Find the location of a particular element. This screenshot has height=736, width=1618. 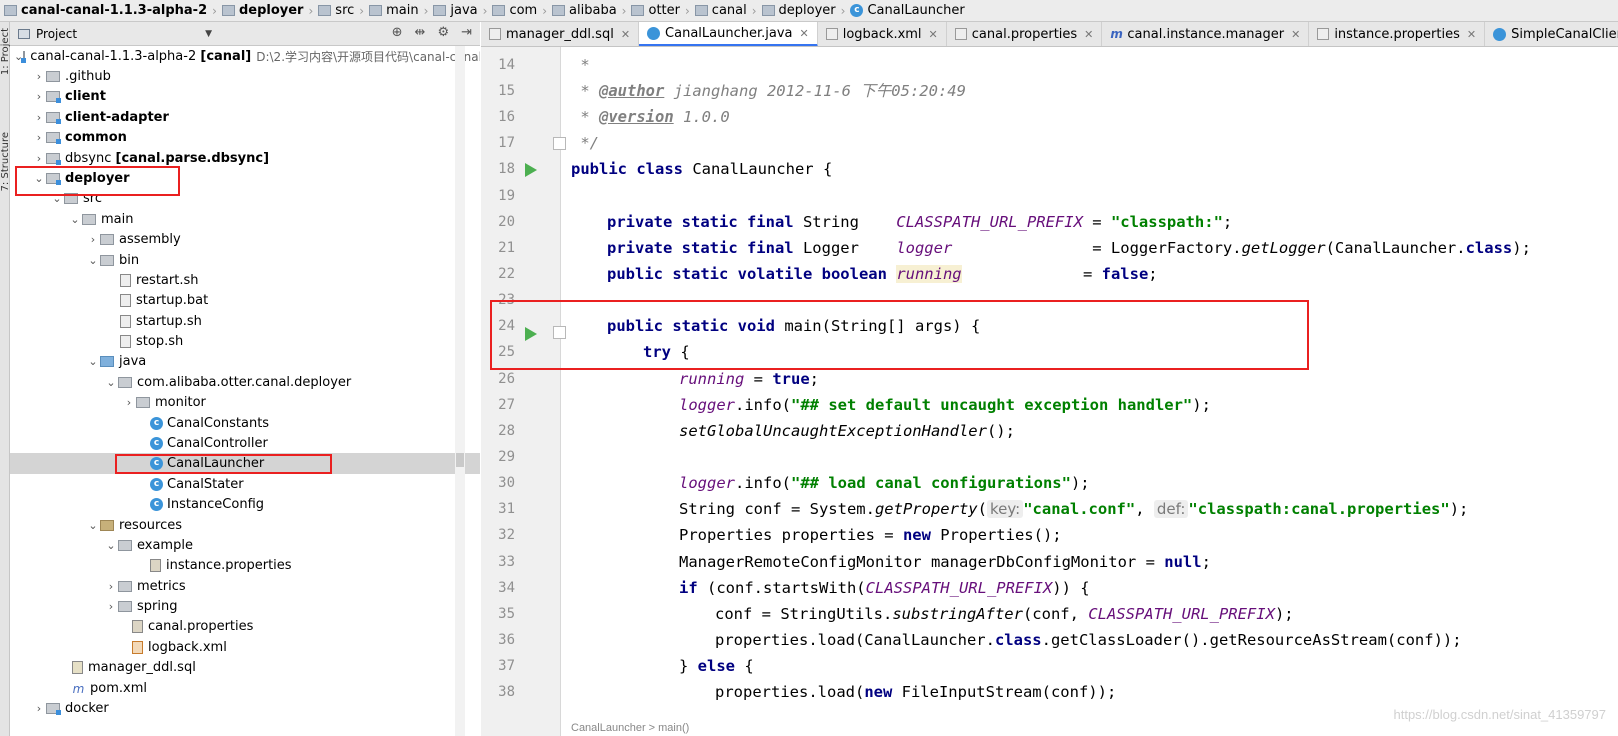

tab-simplecanalclienttest: SimpleCanalClientTest.java✕ is located at coordinates (1551, 34).